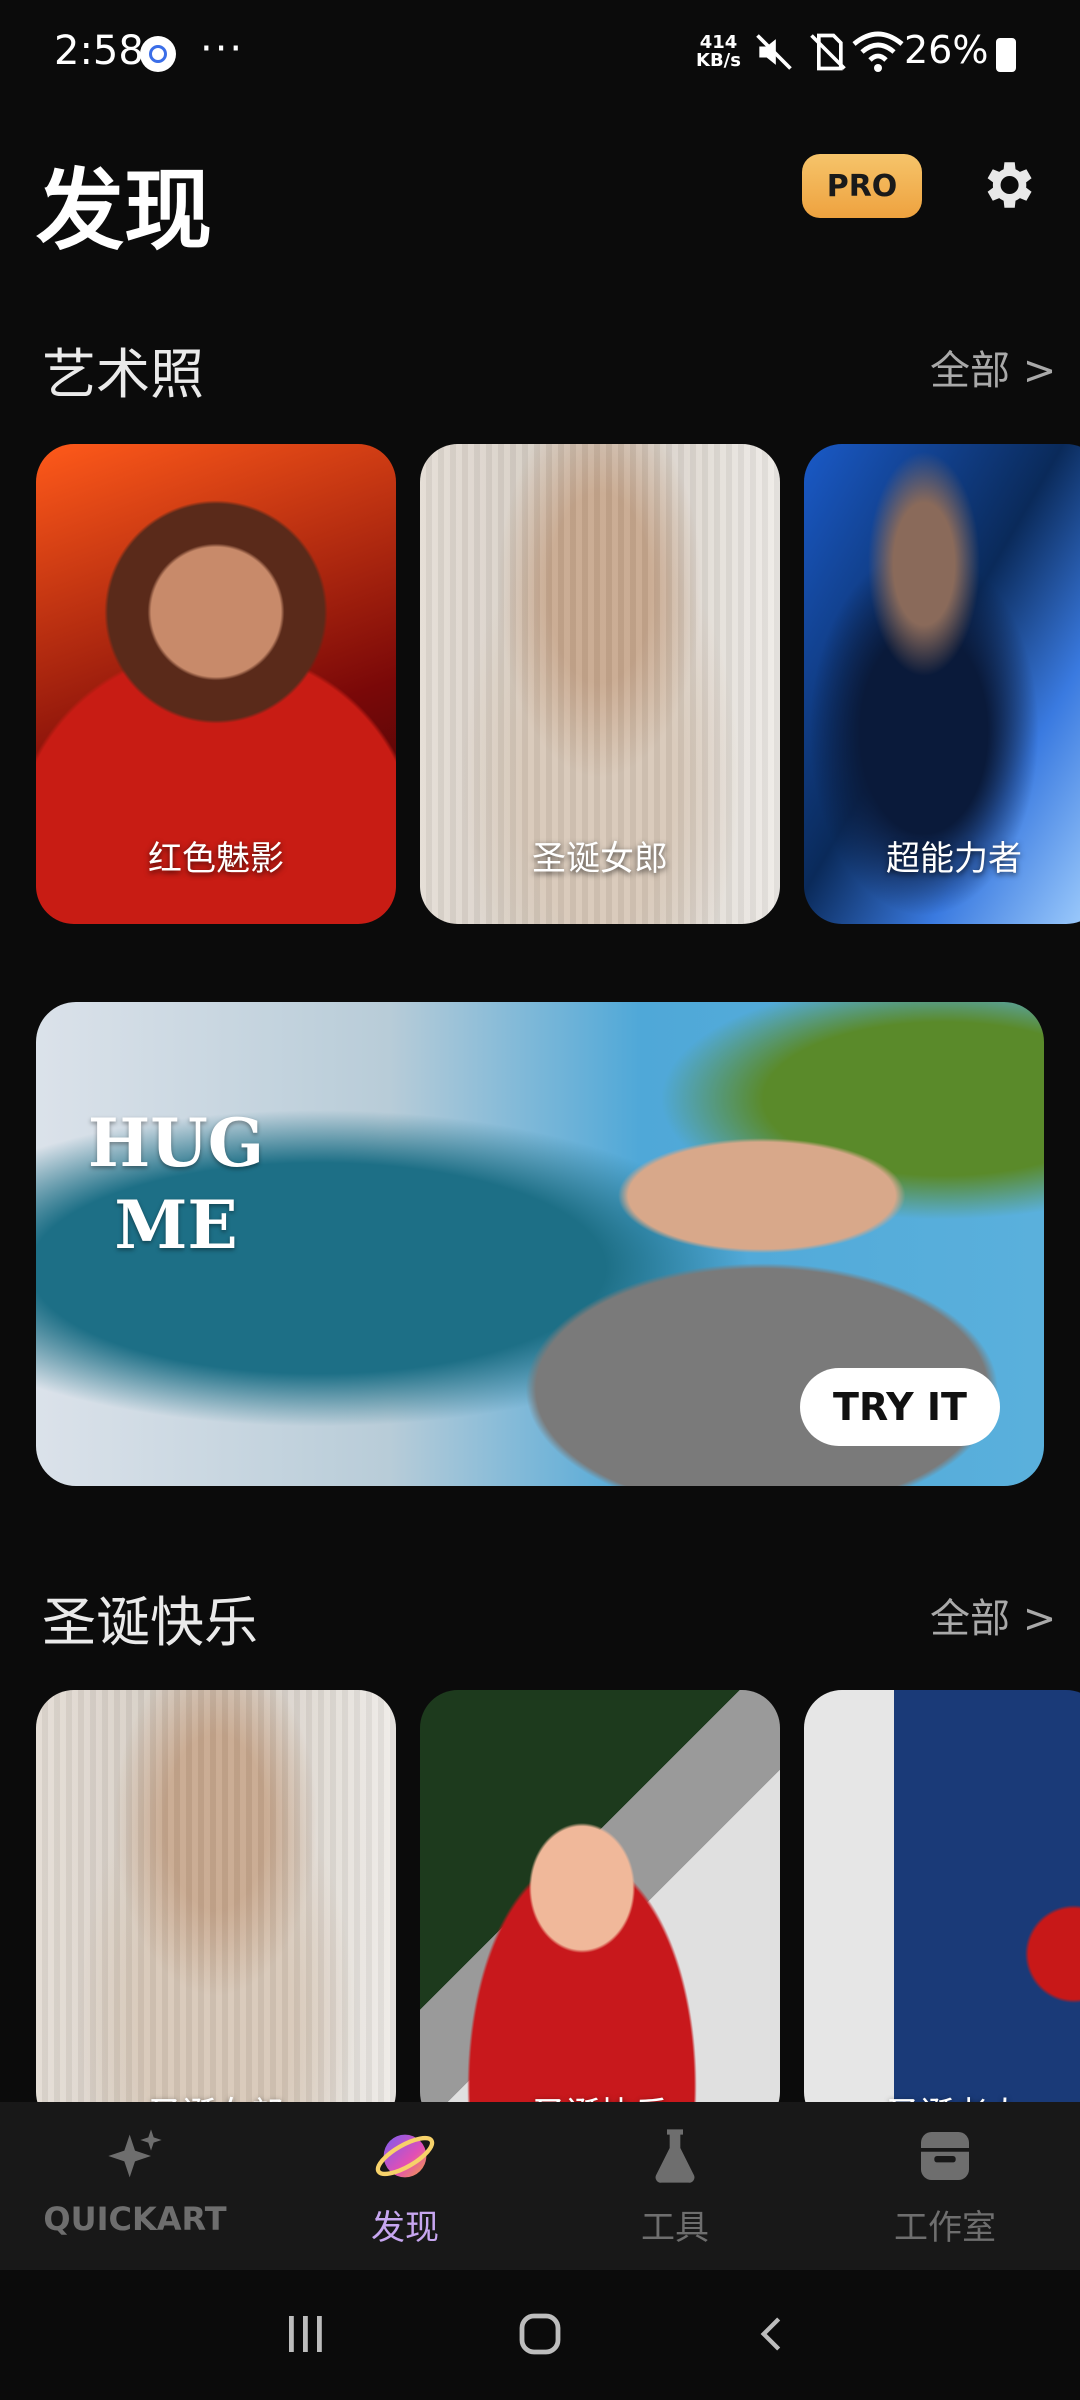  I want to click on status-time: 2:58, so click(99, 51).